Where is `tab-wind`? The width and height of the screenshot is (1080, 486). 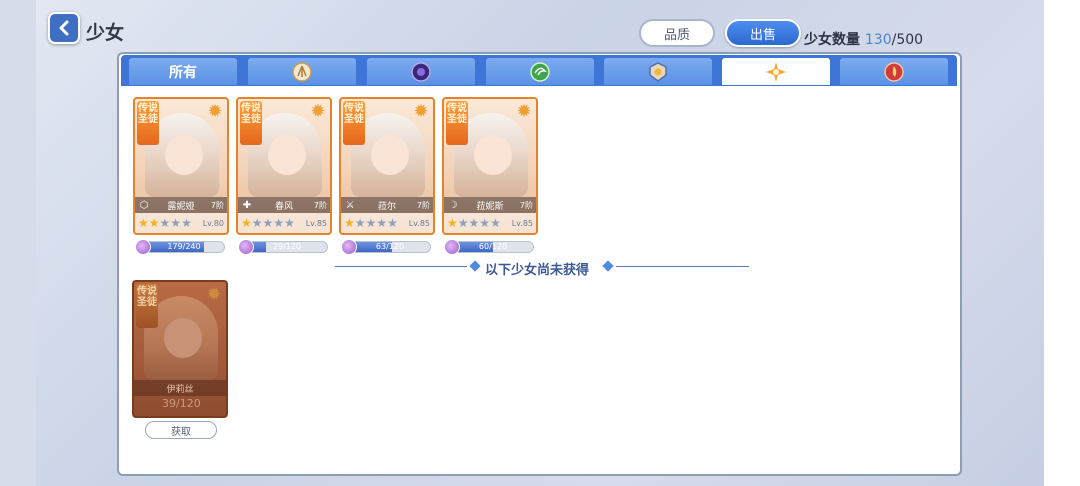 tab-wind is located at coordinates (540, 71).